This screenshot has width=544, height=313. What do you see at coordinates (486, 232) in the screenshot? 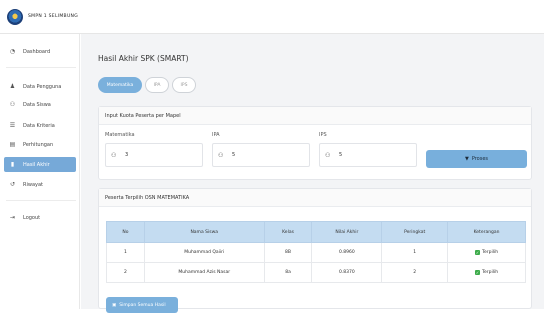
I see `column-header-keterangan: Keterangan` at bounding box center [486, 232].